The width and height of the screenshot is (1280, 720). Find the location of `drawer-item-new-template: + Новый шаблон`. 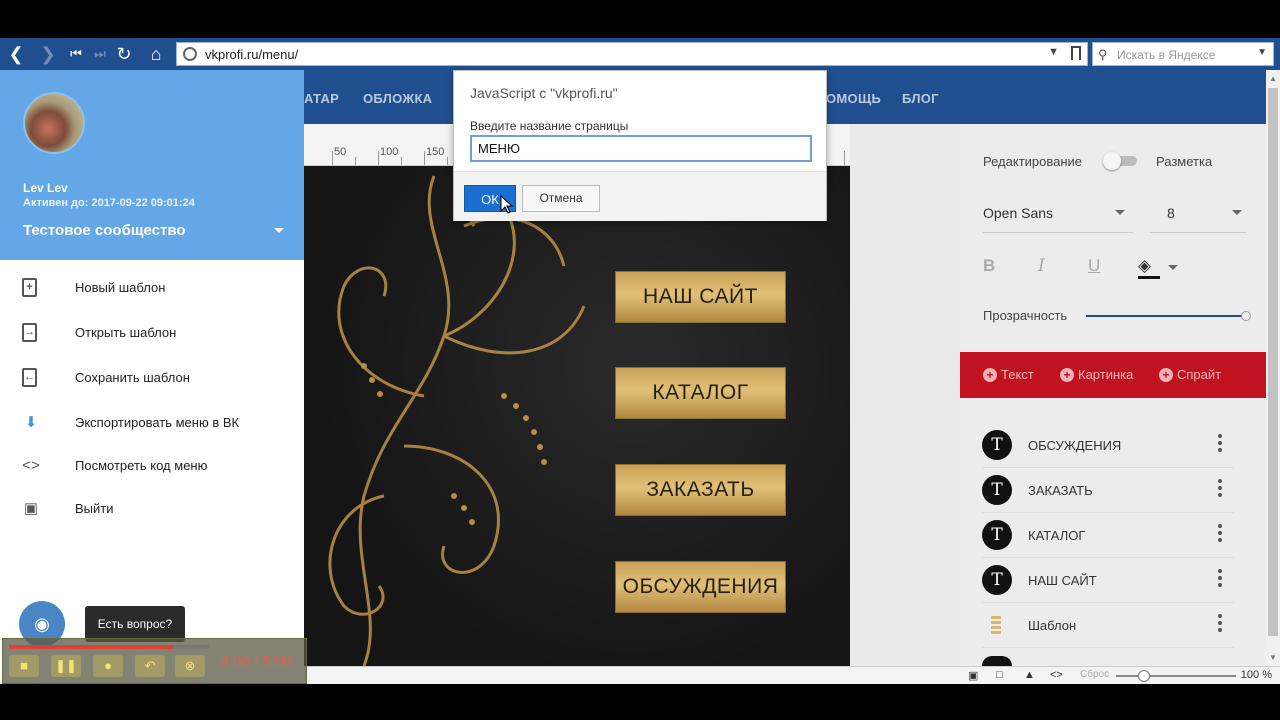

drawer-item-new-template: + Новый шаблон is located at coordinates (152, 288).